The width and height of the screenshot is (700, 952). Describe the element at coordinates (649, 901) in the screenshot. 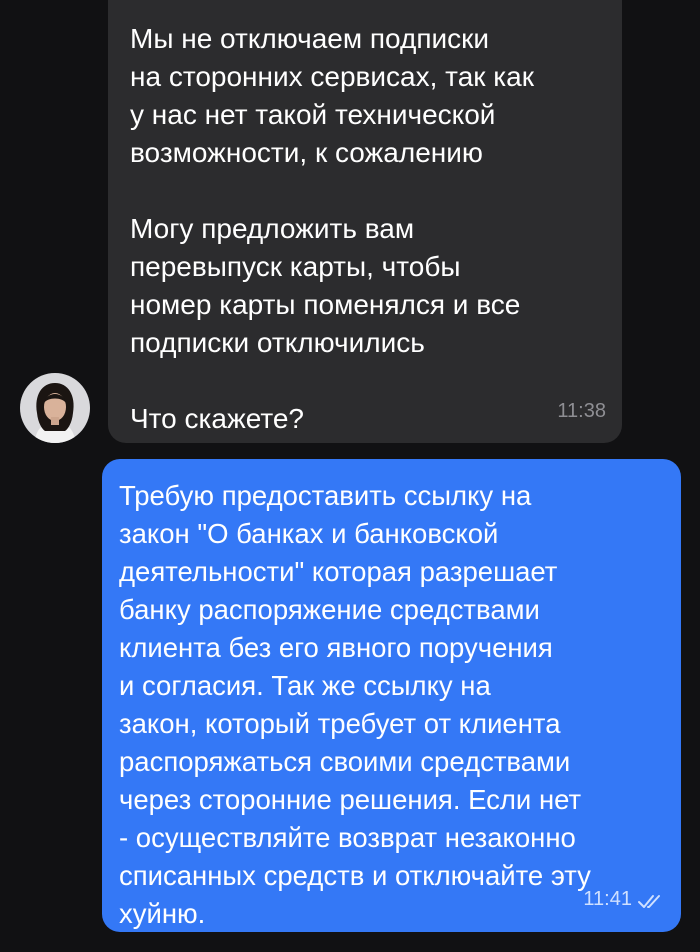

I see `double-check-icon` at that location.